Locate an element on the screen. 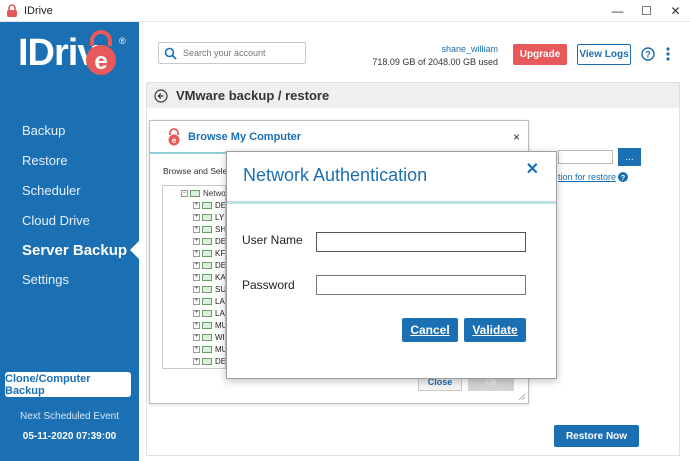 This screenshot has height=461, width=690. sidebar-item-settings: Settings is located at coordinates (69, 280).